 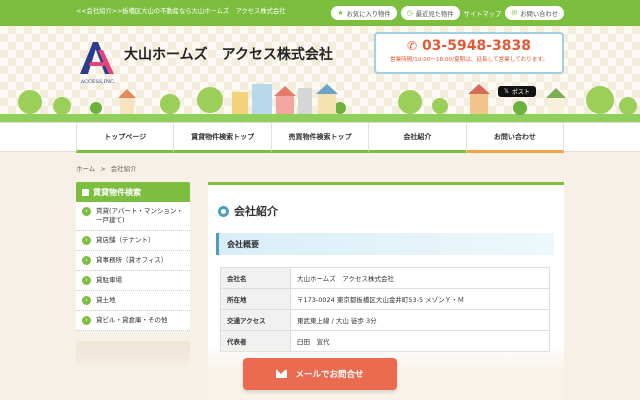 I want to click on page-title-text: 会社紹介, so click(x=256, y=211).